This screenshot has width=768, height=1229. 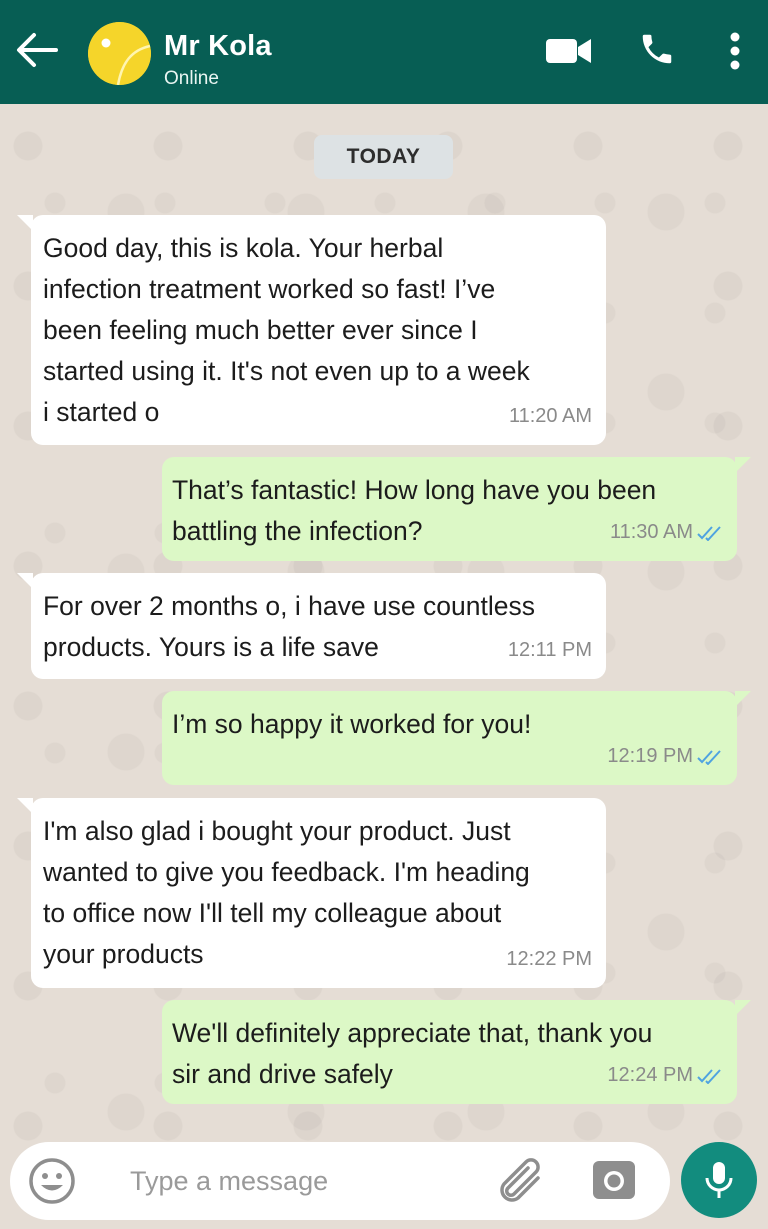 I want to click on message-time: 12:19 PM, so click(x=650, y=756).